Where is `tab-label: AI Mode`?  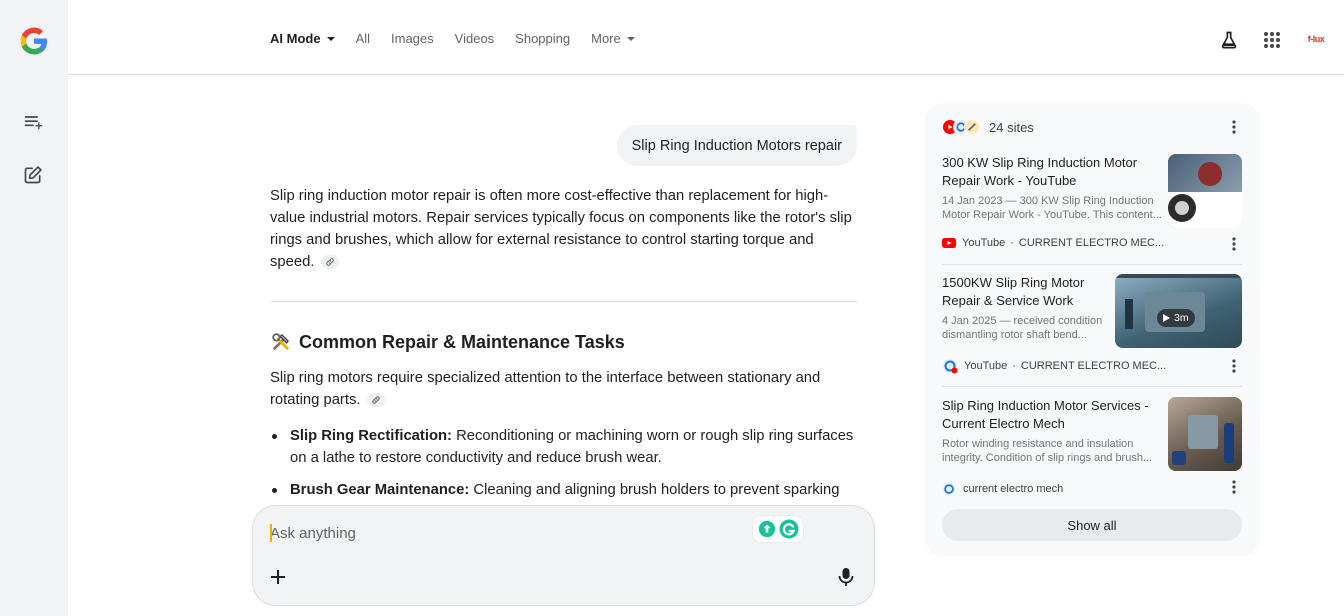 tab-label: AI Mode is located at coordinates (295, 38).